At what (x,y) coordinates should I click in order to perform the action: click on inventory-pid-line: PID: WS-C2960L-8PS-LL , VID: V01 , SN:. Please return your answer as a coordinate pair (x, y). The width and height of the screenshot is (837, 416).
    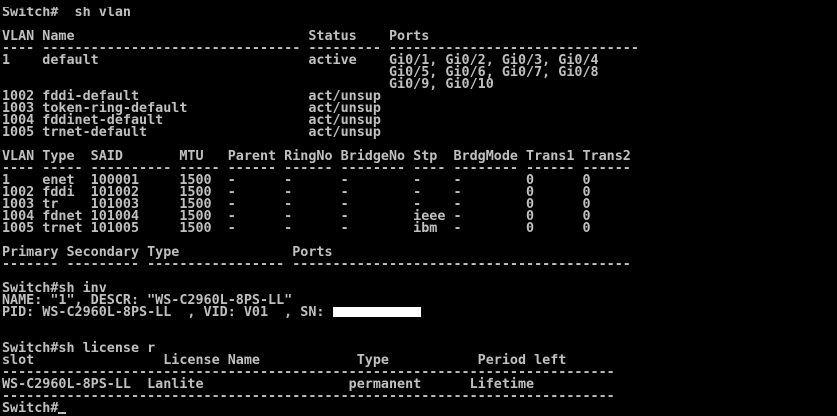
    Looking at the image, I should click on (418, 312).